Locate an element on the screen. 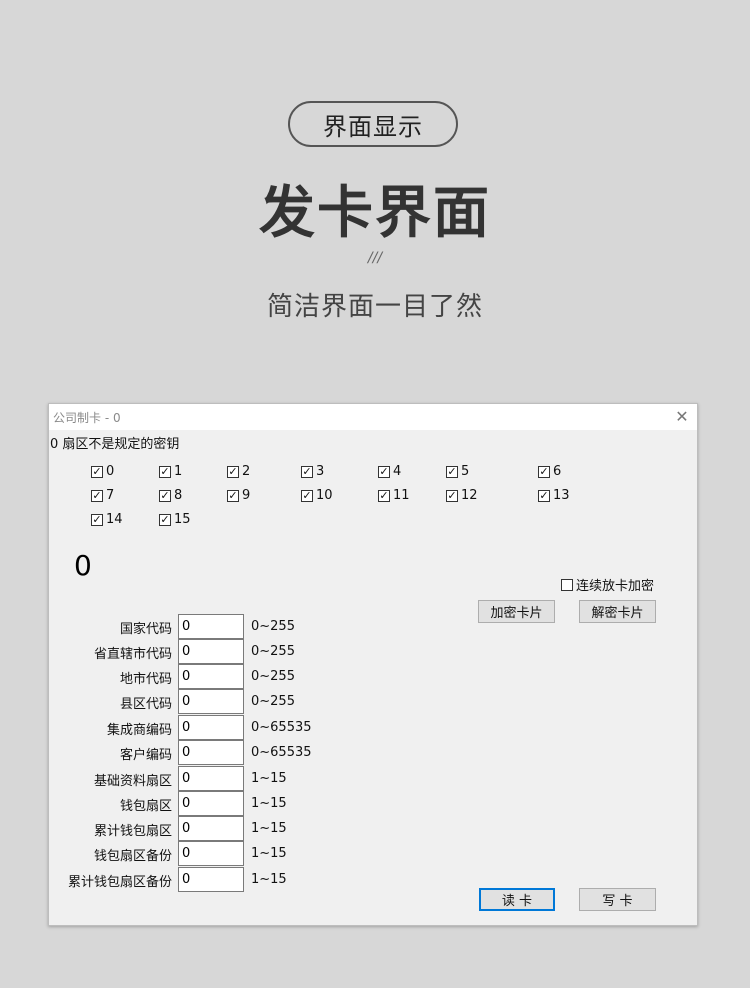 This screenshot has width=750, height=988. field-label-6: 基础资料扇区 is located at coordinates (132, 781).